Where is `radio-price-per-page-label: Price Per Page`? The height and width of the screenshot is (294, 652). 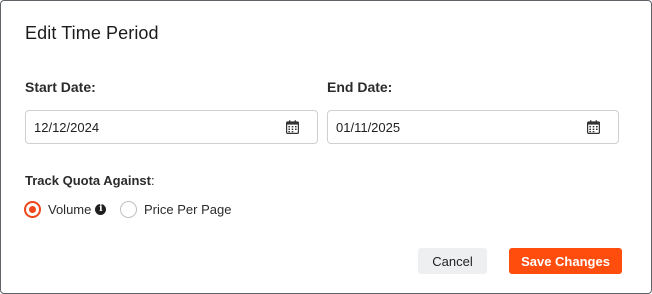 radio-price-per-page-label: Price Per Page is located at coordinates (188, 209).